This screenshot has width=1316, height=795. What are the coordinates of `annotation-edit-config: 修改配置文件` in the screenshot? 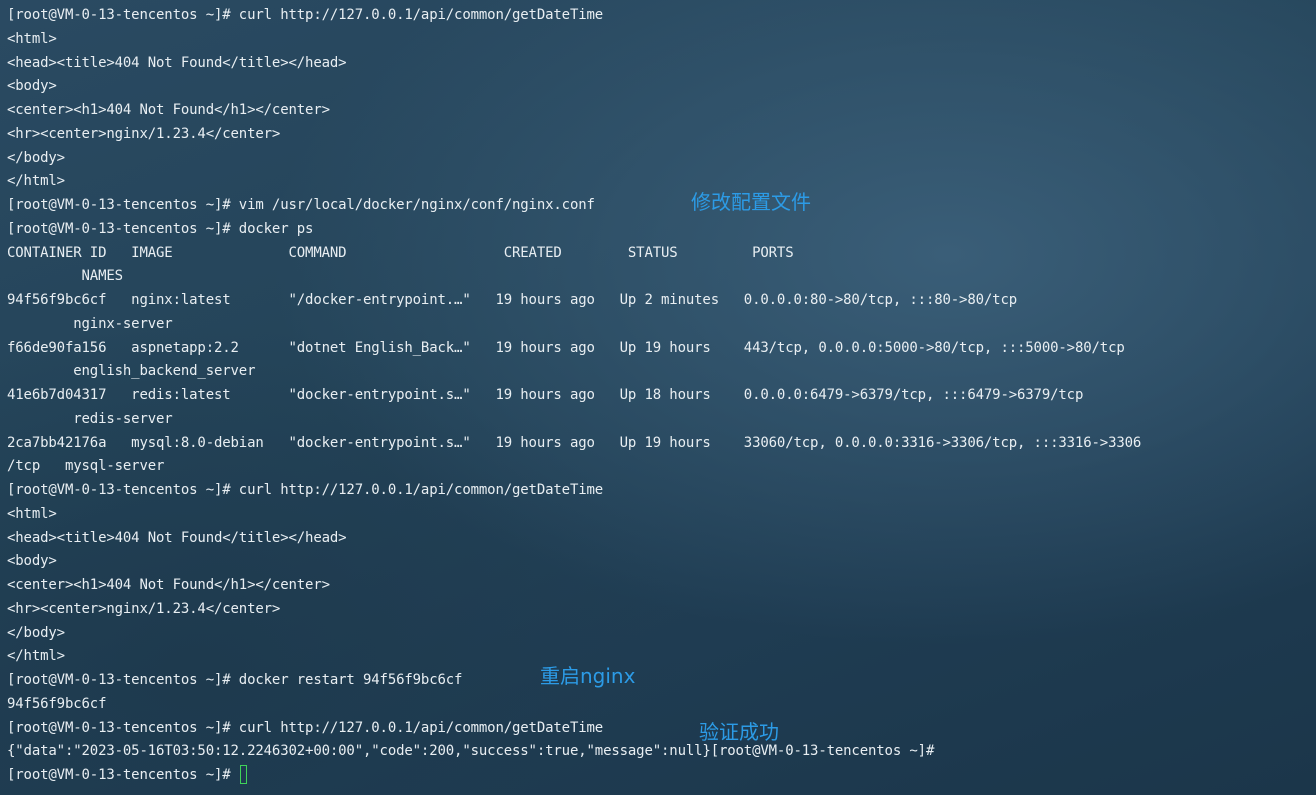 It's located at (751, 202).